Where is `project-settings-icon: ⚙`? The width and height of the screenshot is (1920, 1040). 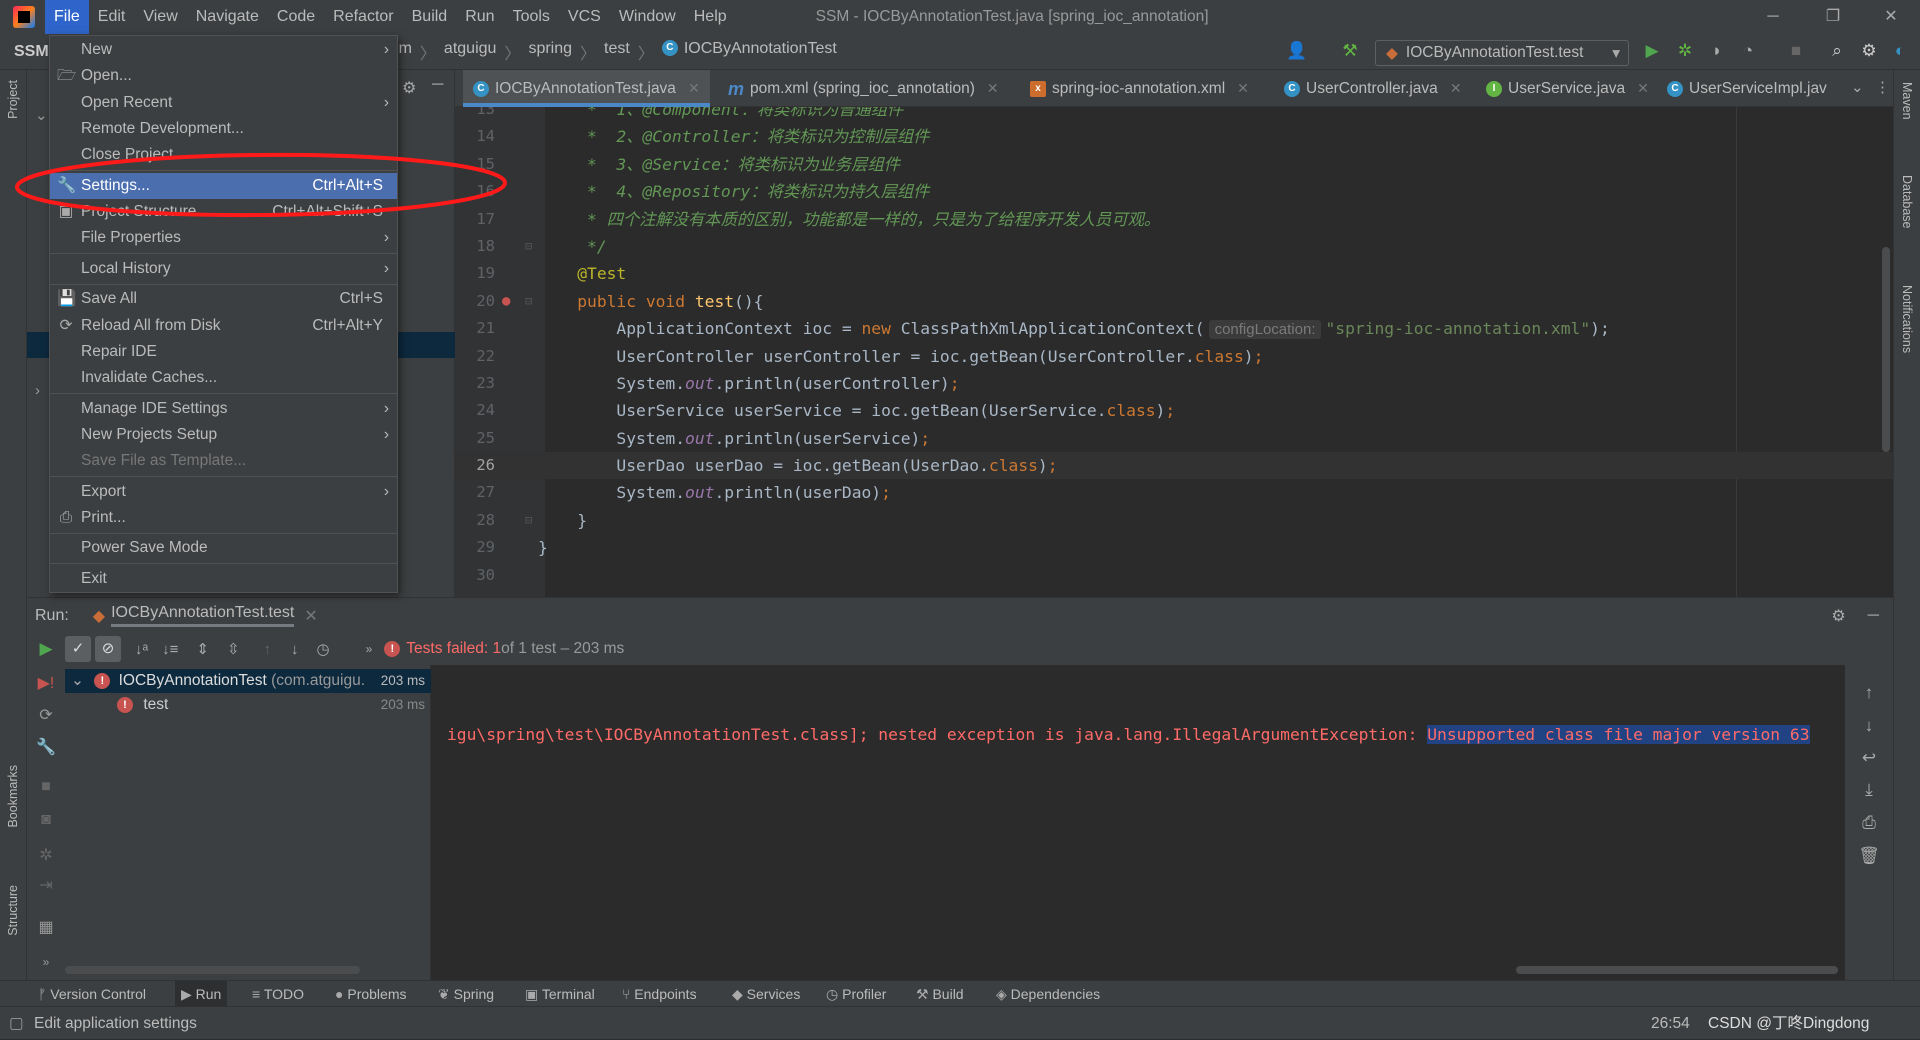 project-settings-icon: ⚙ is located at coordinates (409, 88).